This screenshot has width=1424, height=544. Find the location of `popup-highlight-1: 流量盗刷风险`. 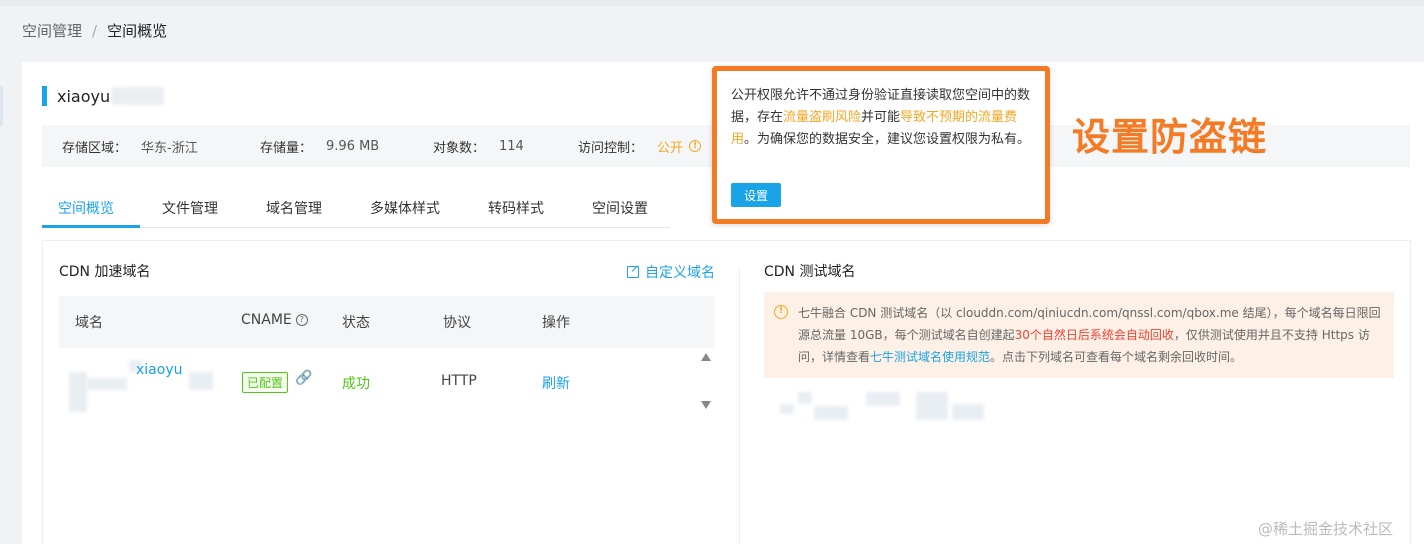

popup-highlight-1: 流量盗刷风险 is located at coordinates (822, 117).